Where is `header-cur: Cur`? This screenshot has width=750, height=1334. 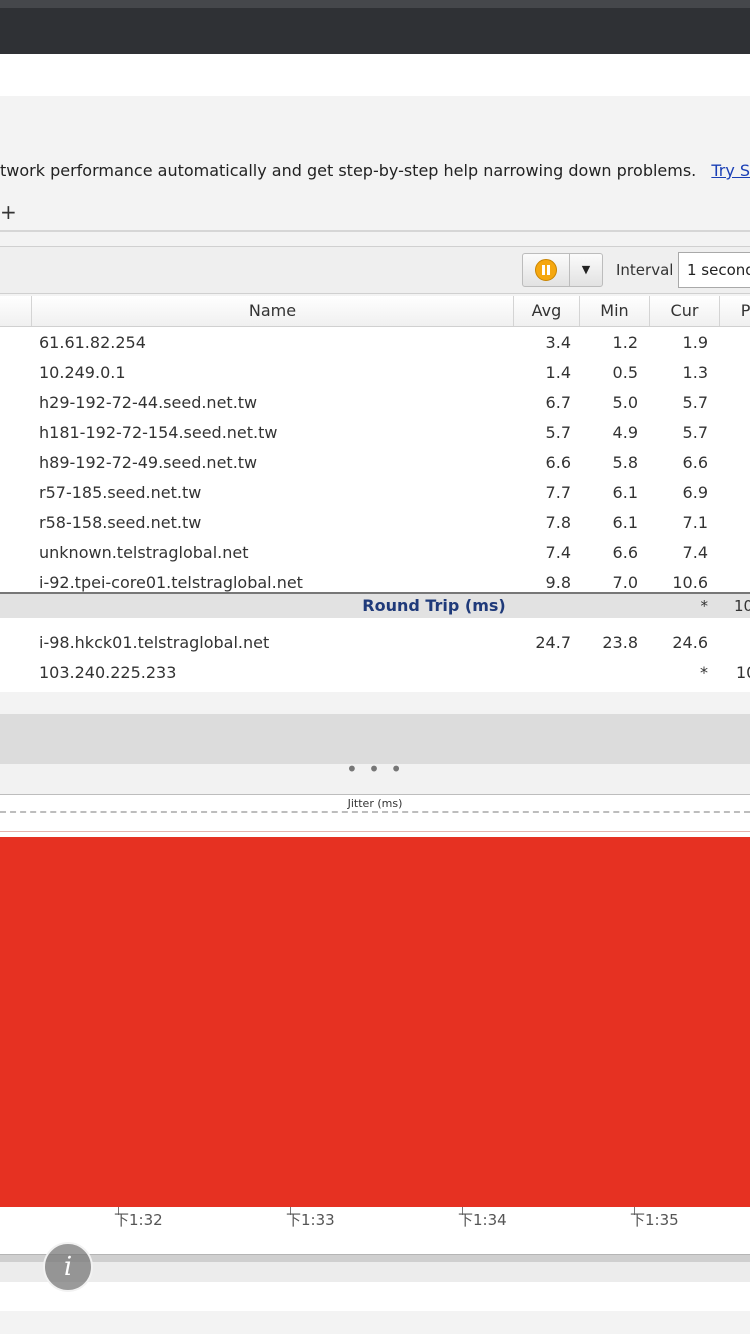 header-cur: Cur is located at coordinates (685, 311).